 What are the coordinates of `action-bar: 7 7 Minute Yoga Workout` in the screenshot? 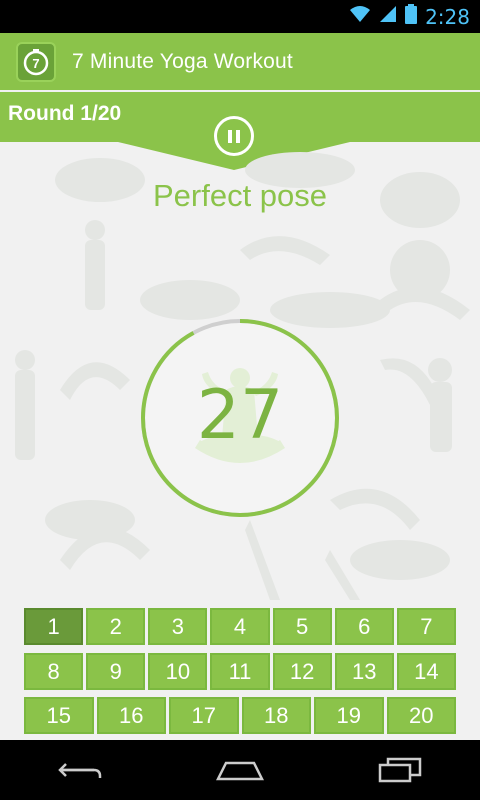 It's located at (240, 61).